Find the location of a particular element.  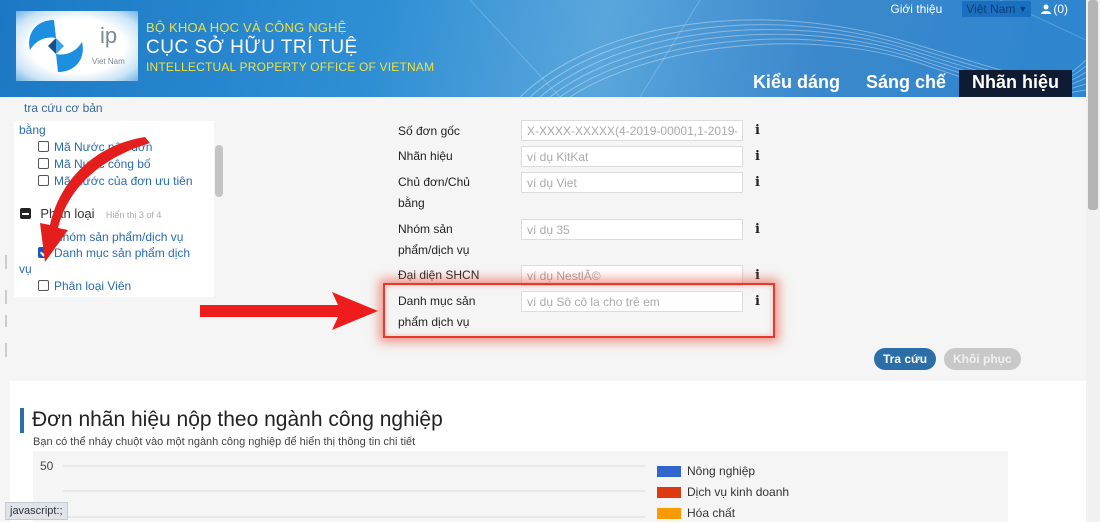

field-label-trademark: Nhãn hiệu is located at coordinates (425, 156).